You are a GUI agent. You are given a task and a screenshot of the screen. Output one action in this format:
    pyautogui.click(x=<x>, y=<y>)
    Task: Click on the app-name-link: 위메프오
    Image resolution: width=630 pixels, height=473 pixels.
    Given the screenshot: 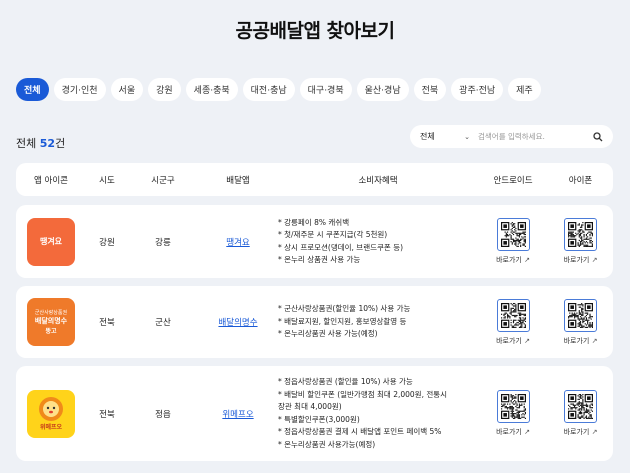 What is the action you would take?
    pyautogui.click(x=237, y=414)
    